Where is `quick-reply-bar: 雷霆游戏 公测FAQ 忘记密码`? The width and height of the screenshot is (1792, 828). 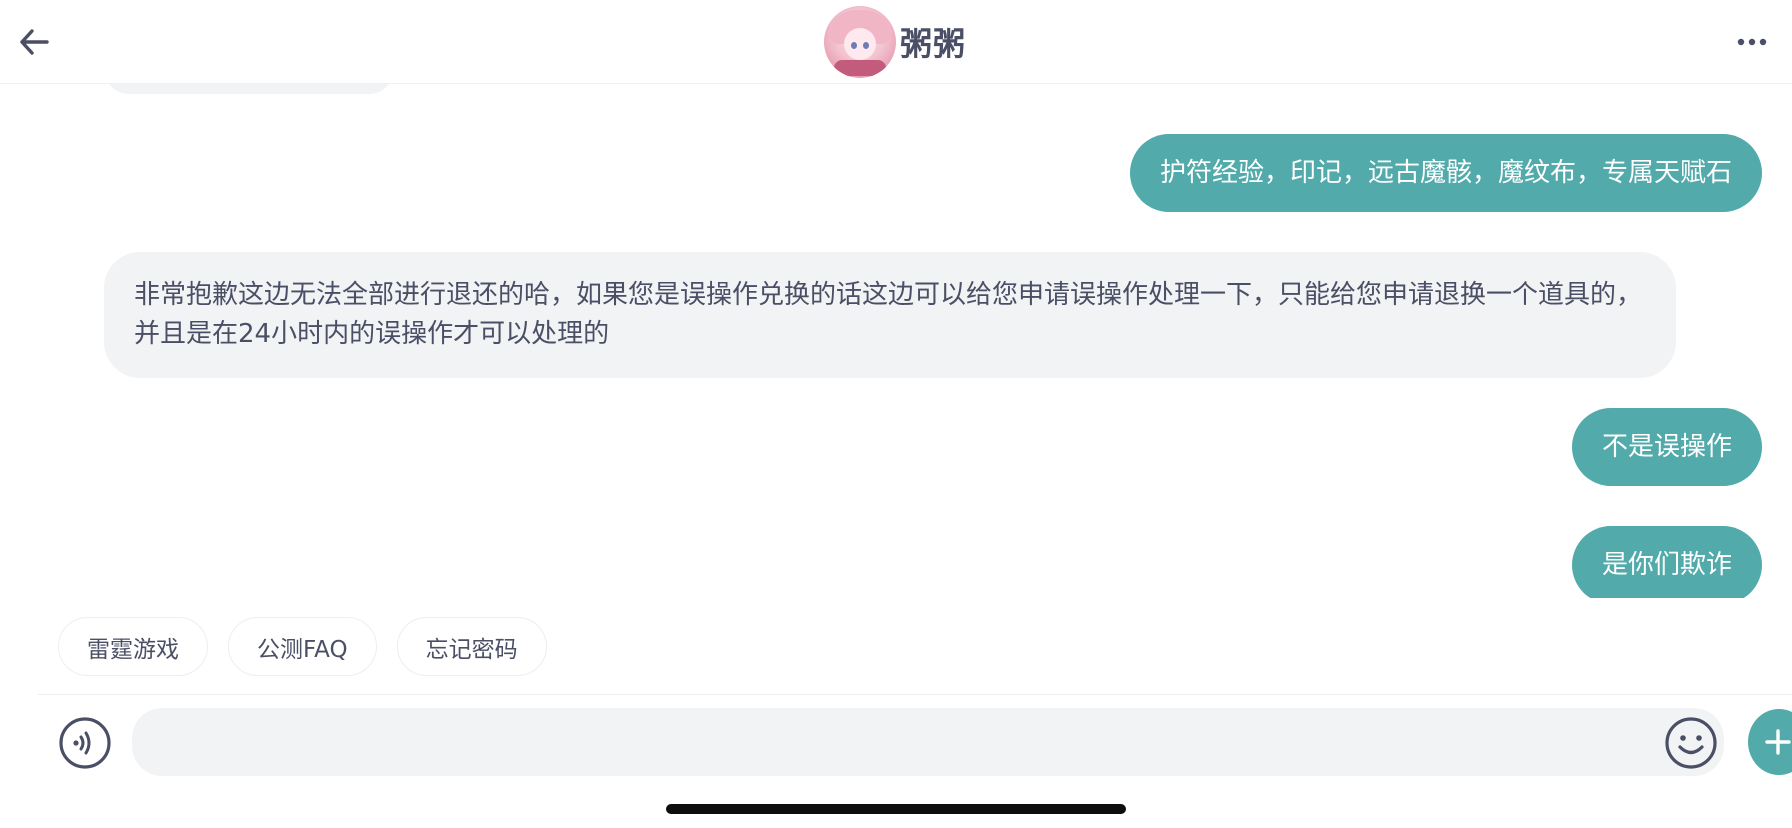 quick-reply-bar: 雷霆游戏 公测FAQ 忘记密码 is located at coordinates (302, 646).